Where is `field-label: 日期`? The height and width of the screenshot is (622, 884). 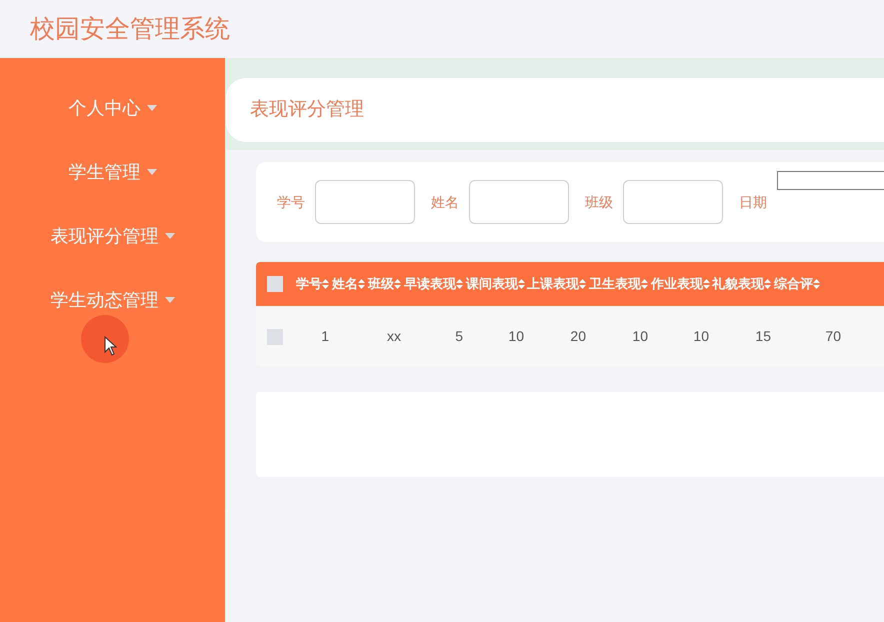
field-label: 日期 is located at coordinates (753, 202).